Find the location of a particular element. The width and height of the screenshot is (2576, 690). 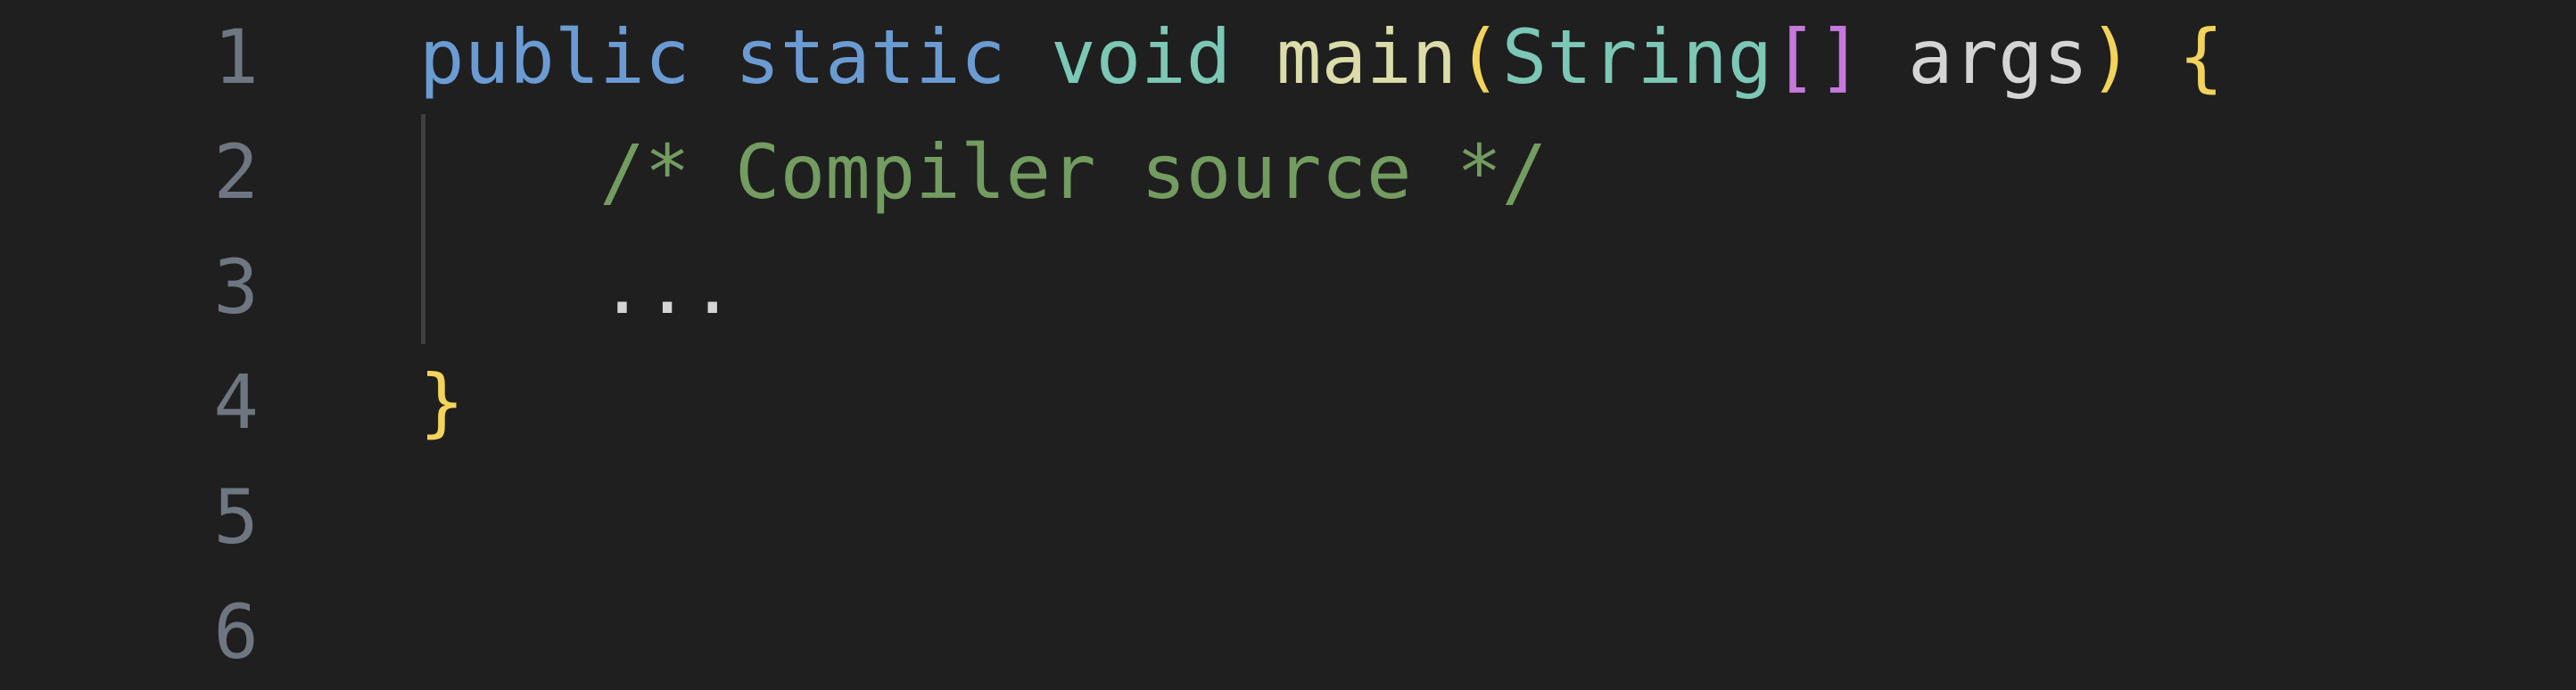

line-code: public static void main(String[] args) { is located at coordinates (1322, 57).